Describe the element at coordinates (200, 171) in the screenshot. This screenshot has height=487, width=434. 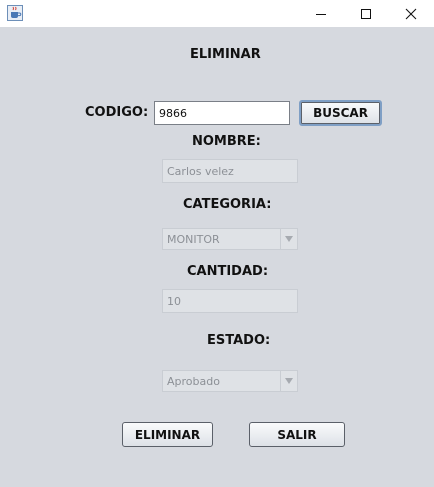
I see `nombre-input-value: Carlos velez` at that location.